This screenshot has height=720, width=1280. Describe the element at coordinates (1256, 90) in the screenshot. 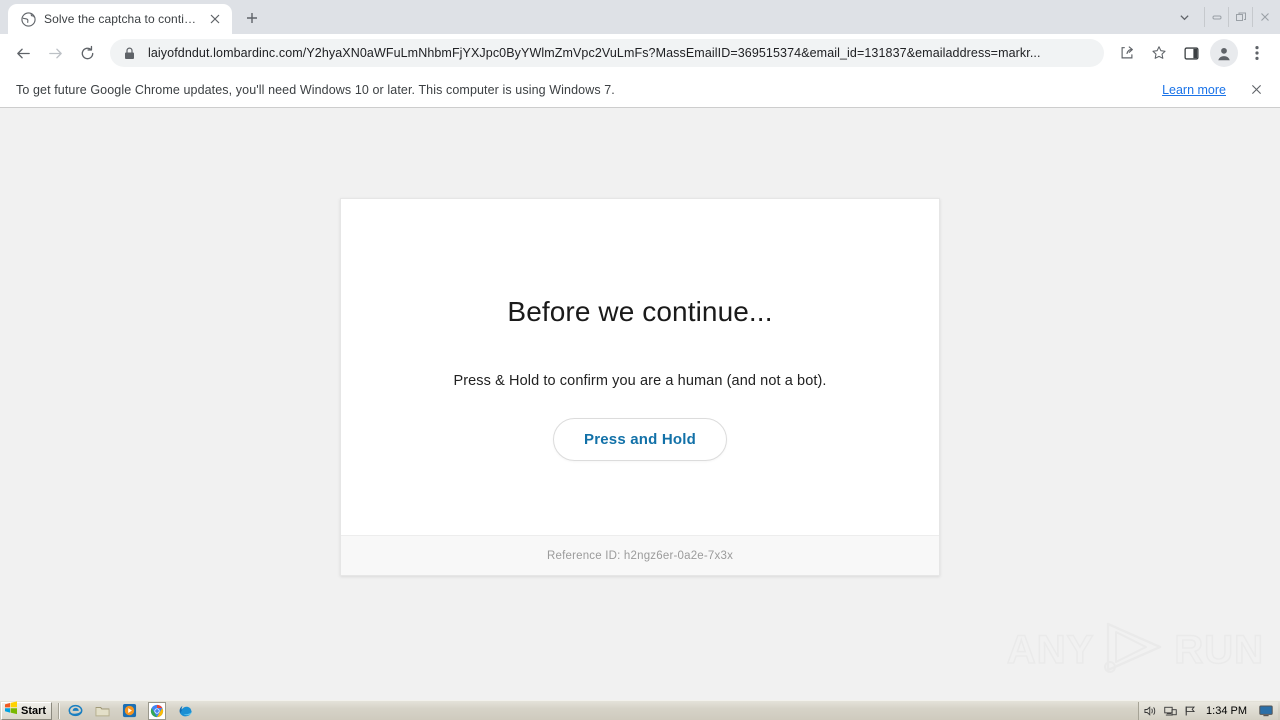

I see `infobar-close-icon` at that location.